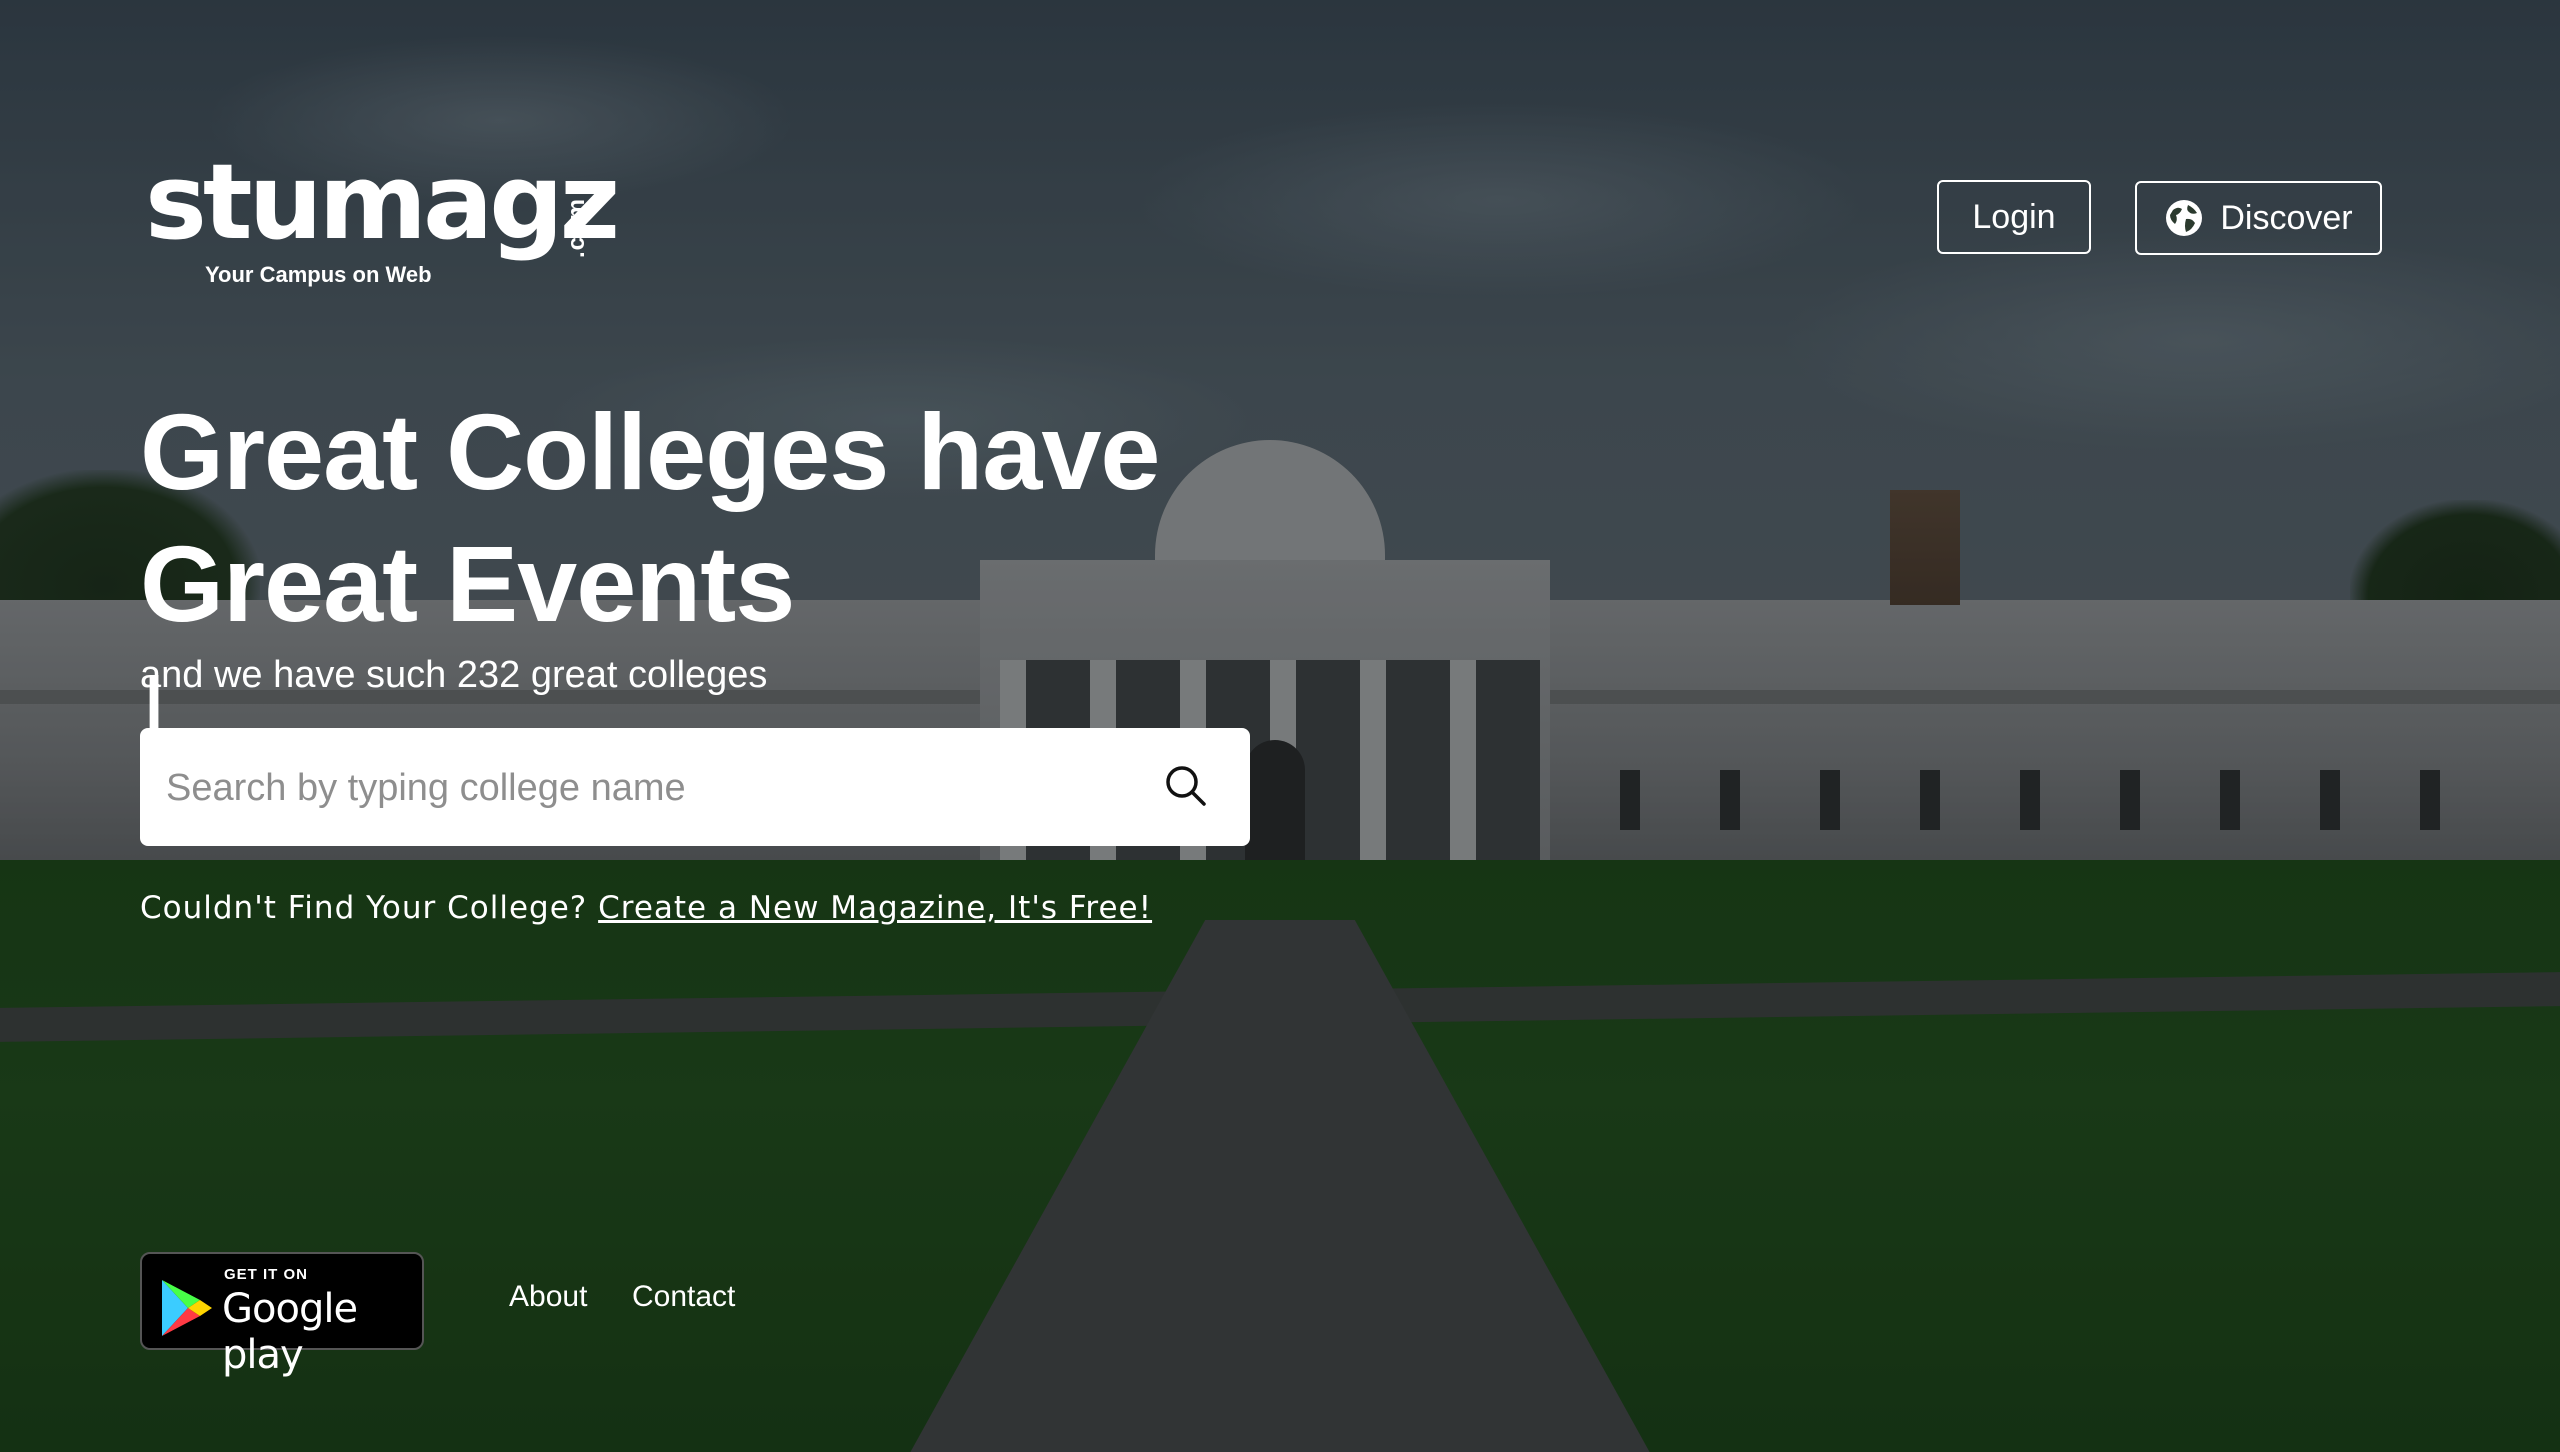 Image resolution: width=2560 pixels, height=1452 pixels. I want to click on login-button-label: Login, so click(2014, 216).